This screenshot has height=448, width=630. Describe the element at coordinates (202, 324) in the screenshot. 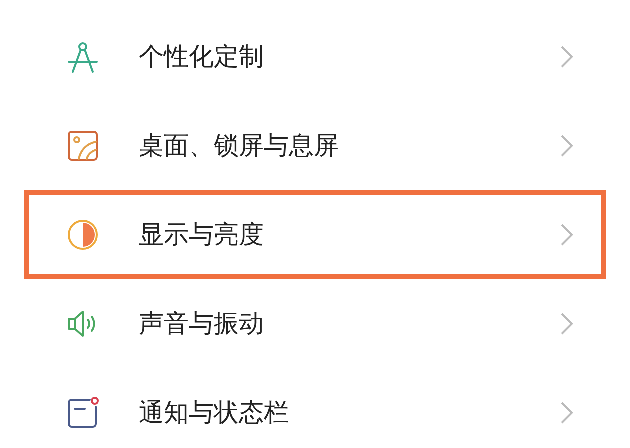

I see `item-label: 声音与振动` at that location.